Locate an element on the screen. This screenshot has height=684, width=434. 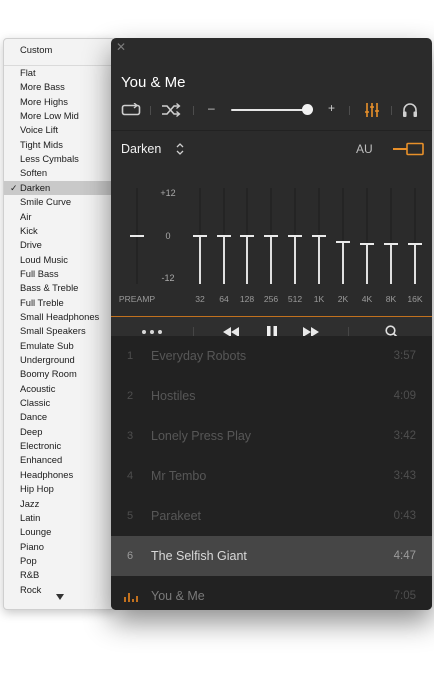
menu-item: Electronic is located at coordinates (59, 446).